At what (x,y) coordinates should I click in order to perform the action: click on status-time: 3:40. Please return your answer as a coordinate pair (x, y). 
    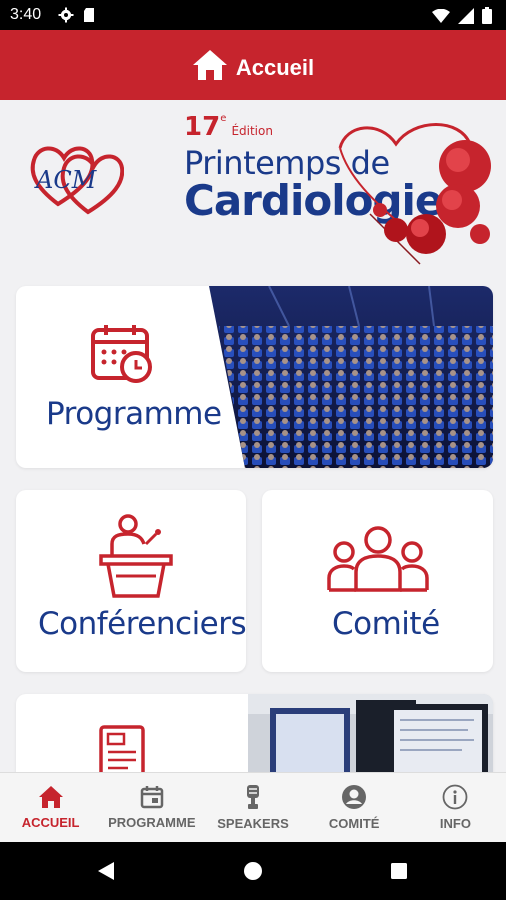
    Looking at the image, I should click on (26, 14).